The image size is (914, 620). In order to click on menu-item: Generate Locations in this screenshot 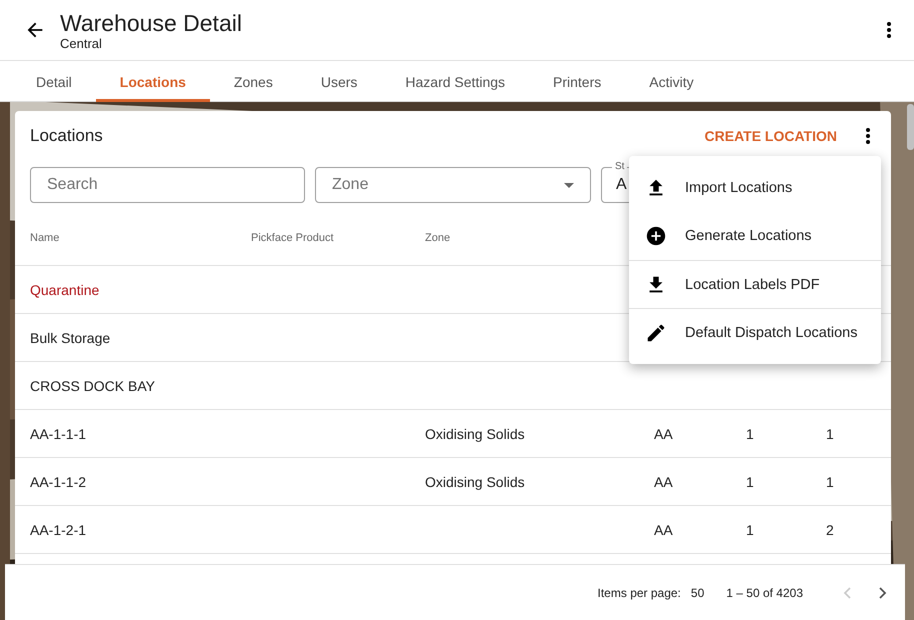, I will do `click(755, 236)`.